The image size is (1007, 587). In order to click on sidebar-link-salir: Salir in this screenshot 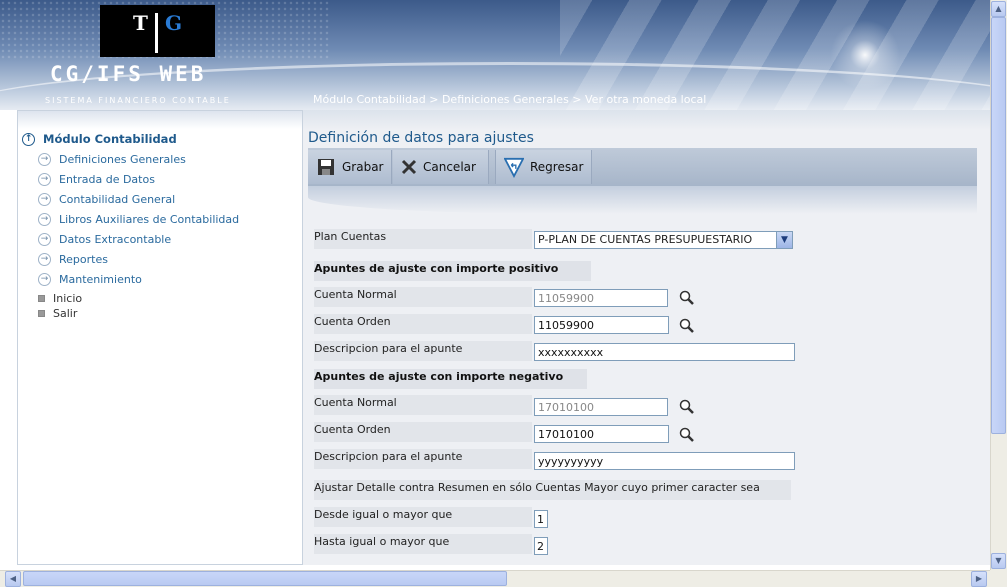, I will do `click(160, 313)`.